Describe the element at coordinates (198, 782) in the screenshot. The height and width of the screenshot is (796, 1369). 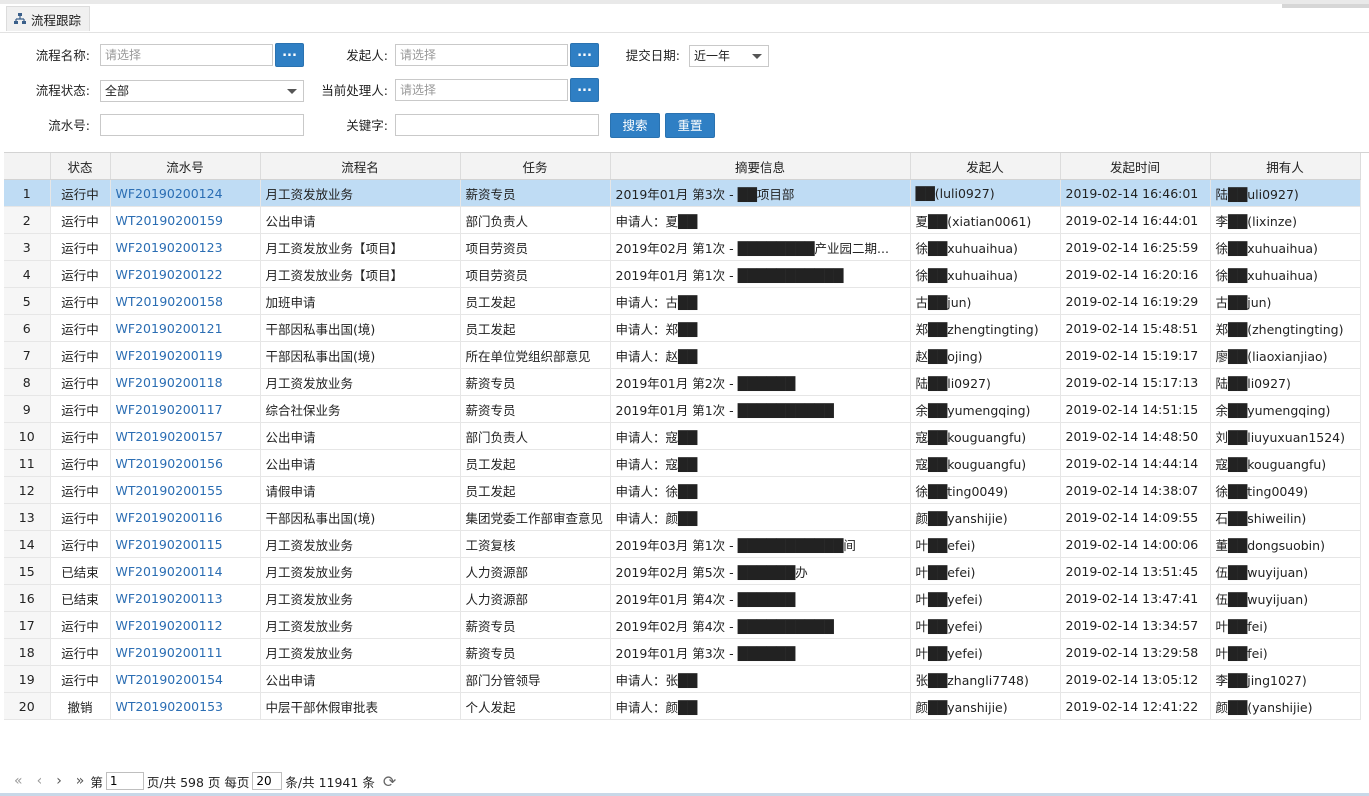
I see `page-info-text: 页/共 598 页 每页` at that location.